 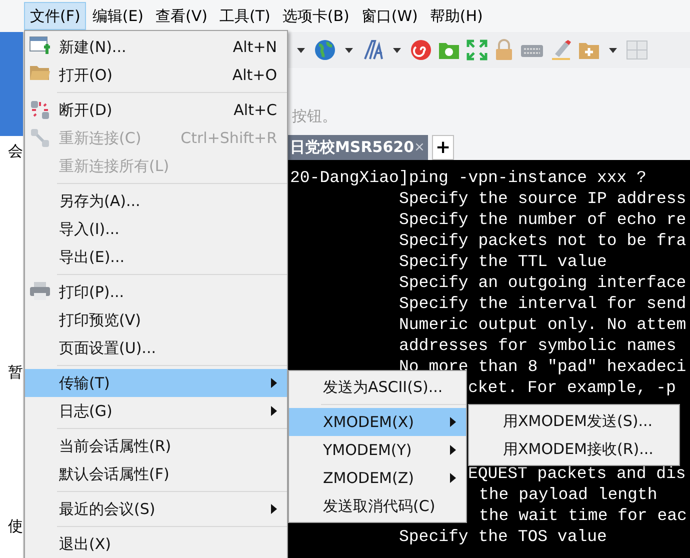 I want to click on globe-icon, so click(x=325, y=50).